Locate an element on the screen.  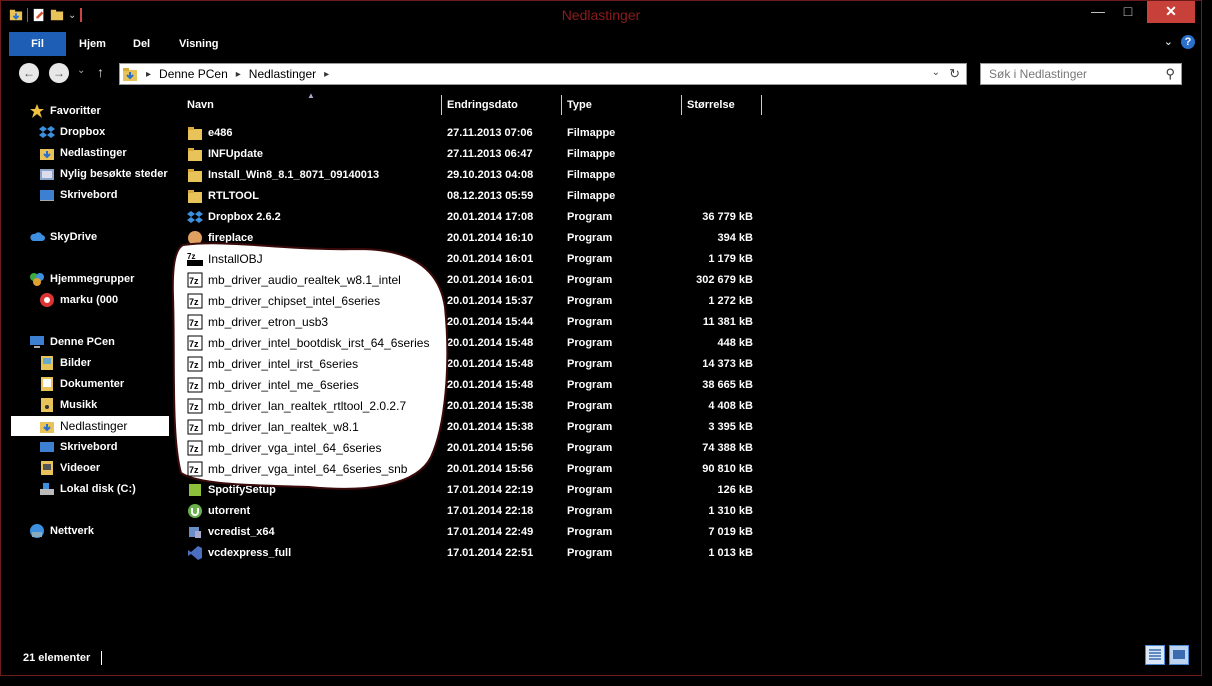
videos-folder-icon is located at coordinates (47, 468).